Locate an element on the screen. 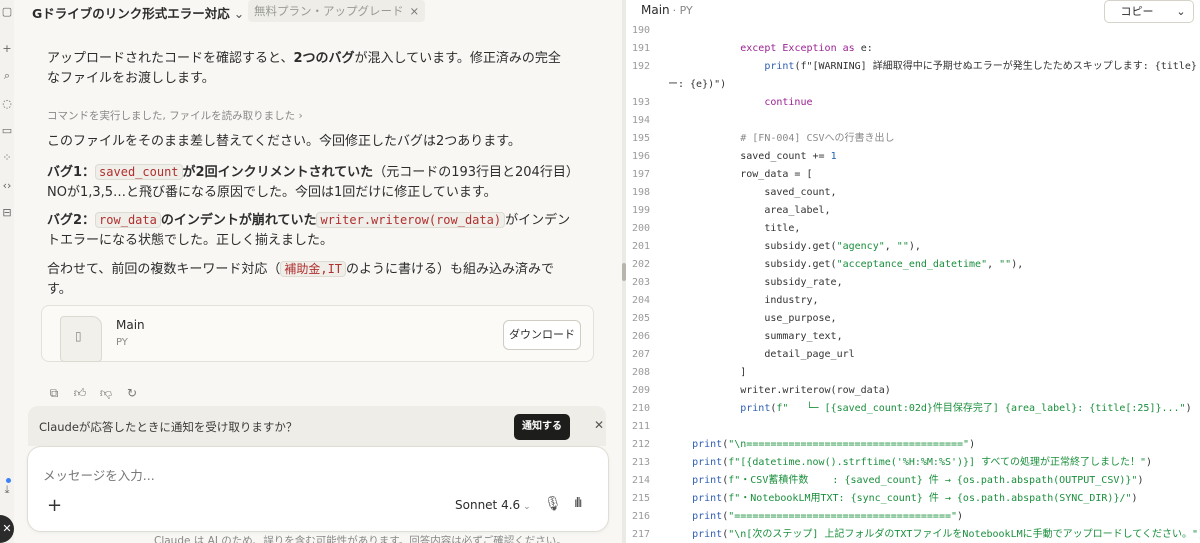 The height and width of the screenshot is (543, 1200). line-number: 195 is located at coordinates (641, 138).